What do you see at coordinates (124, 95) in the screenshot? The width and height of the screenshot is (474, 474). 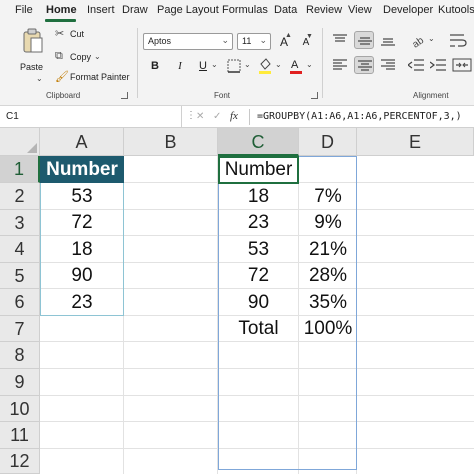 I see `clipboard-launcher-icon` at bounding box center [124, 95].